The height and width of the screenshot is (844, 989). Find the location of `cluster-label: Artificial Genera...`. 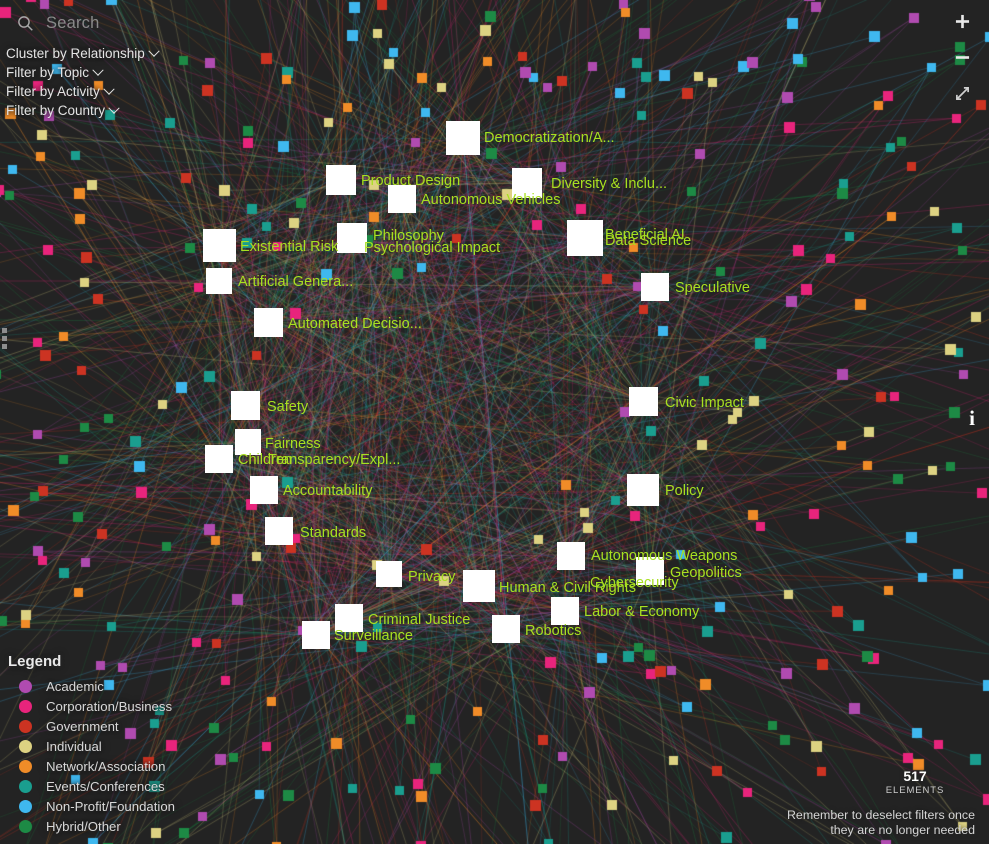

cluster-label: Artificial Genera... is located at coordinates (295, 282).